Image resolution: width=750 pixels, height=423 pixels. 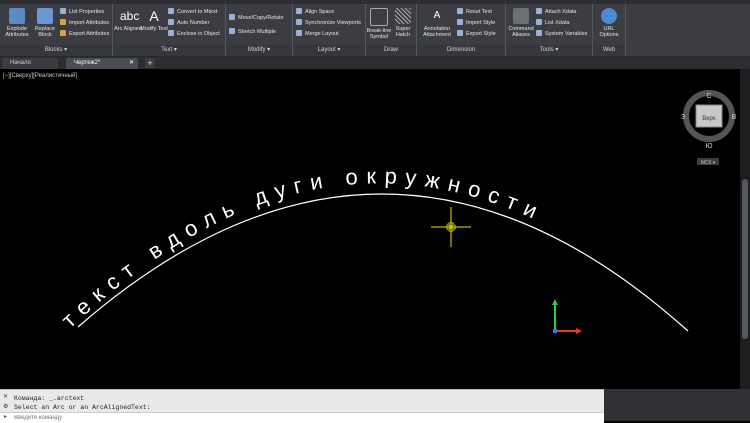 I want to click on panel-draw-title: Draw, so click(x=391, y=50).